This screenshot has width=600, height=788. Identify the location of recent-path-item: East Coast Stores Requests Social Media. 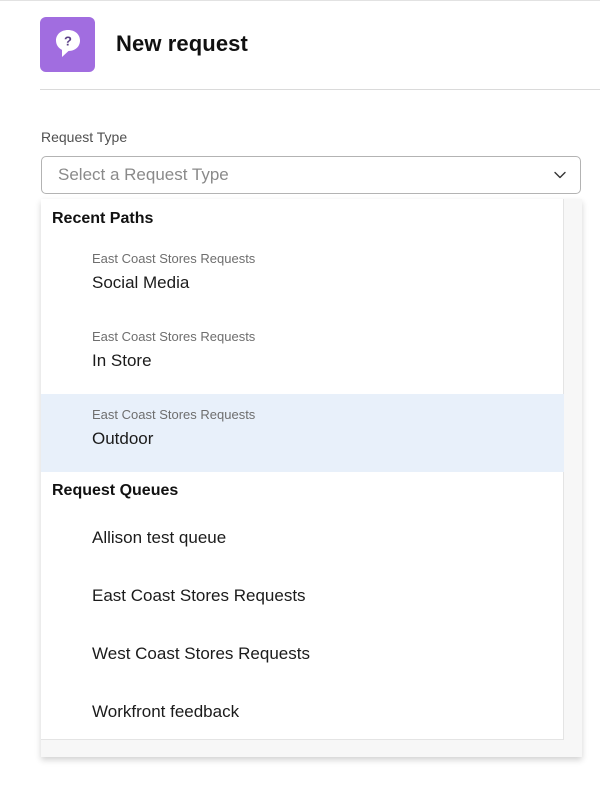
(302, 277).